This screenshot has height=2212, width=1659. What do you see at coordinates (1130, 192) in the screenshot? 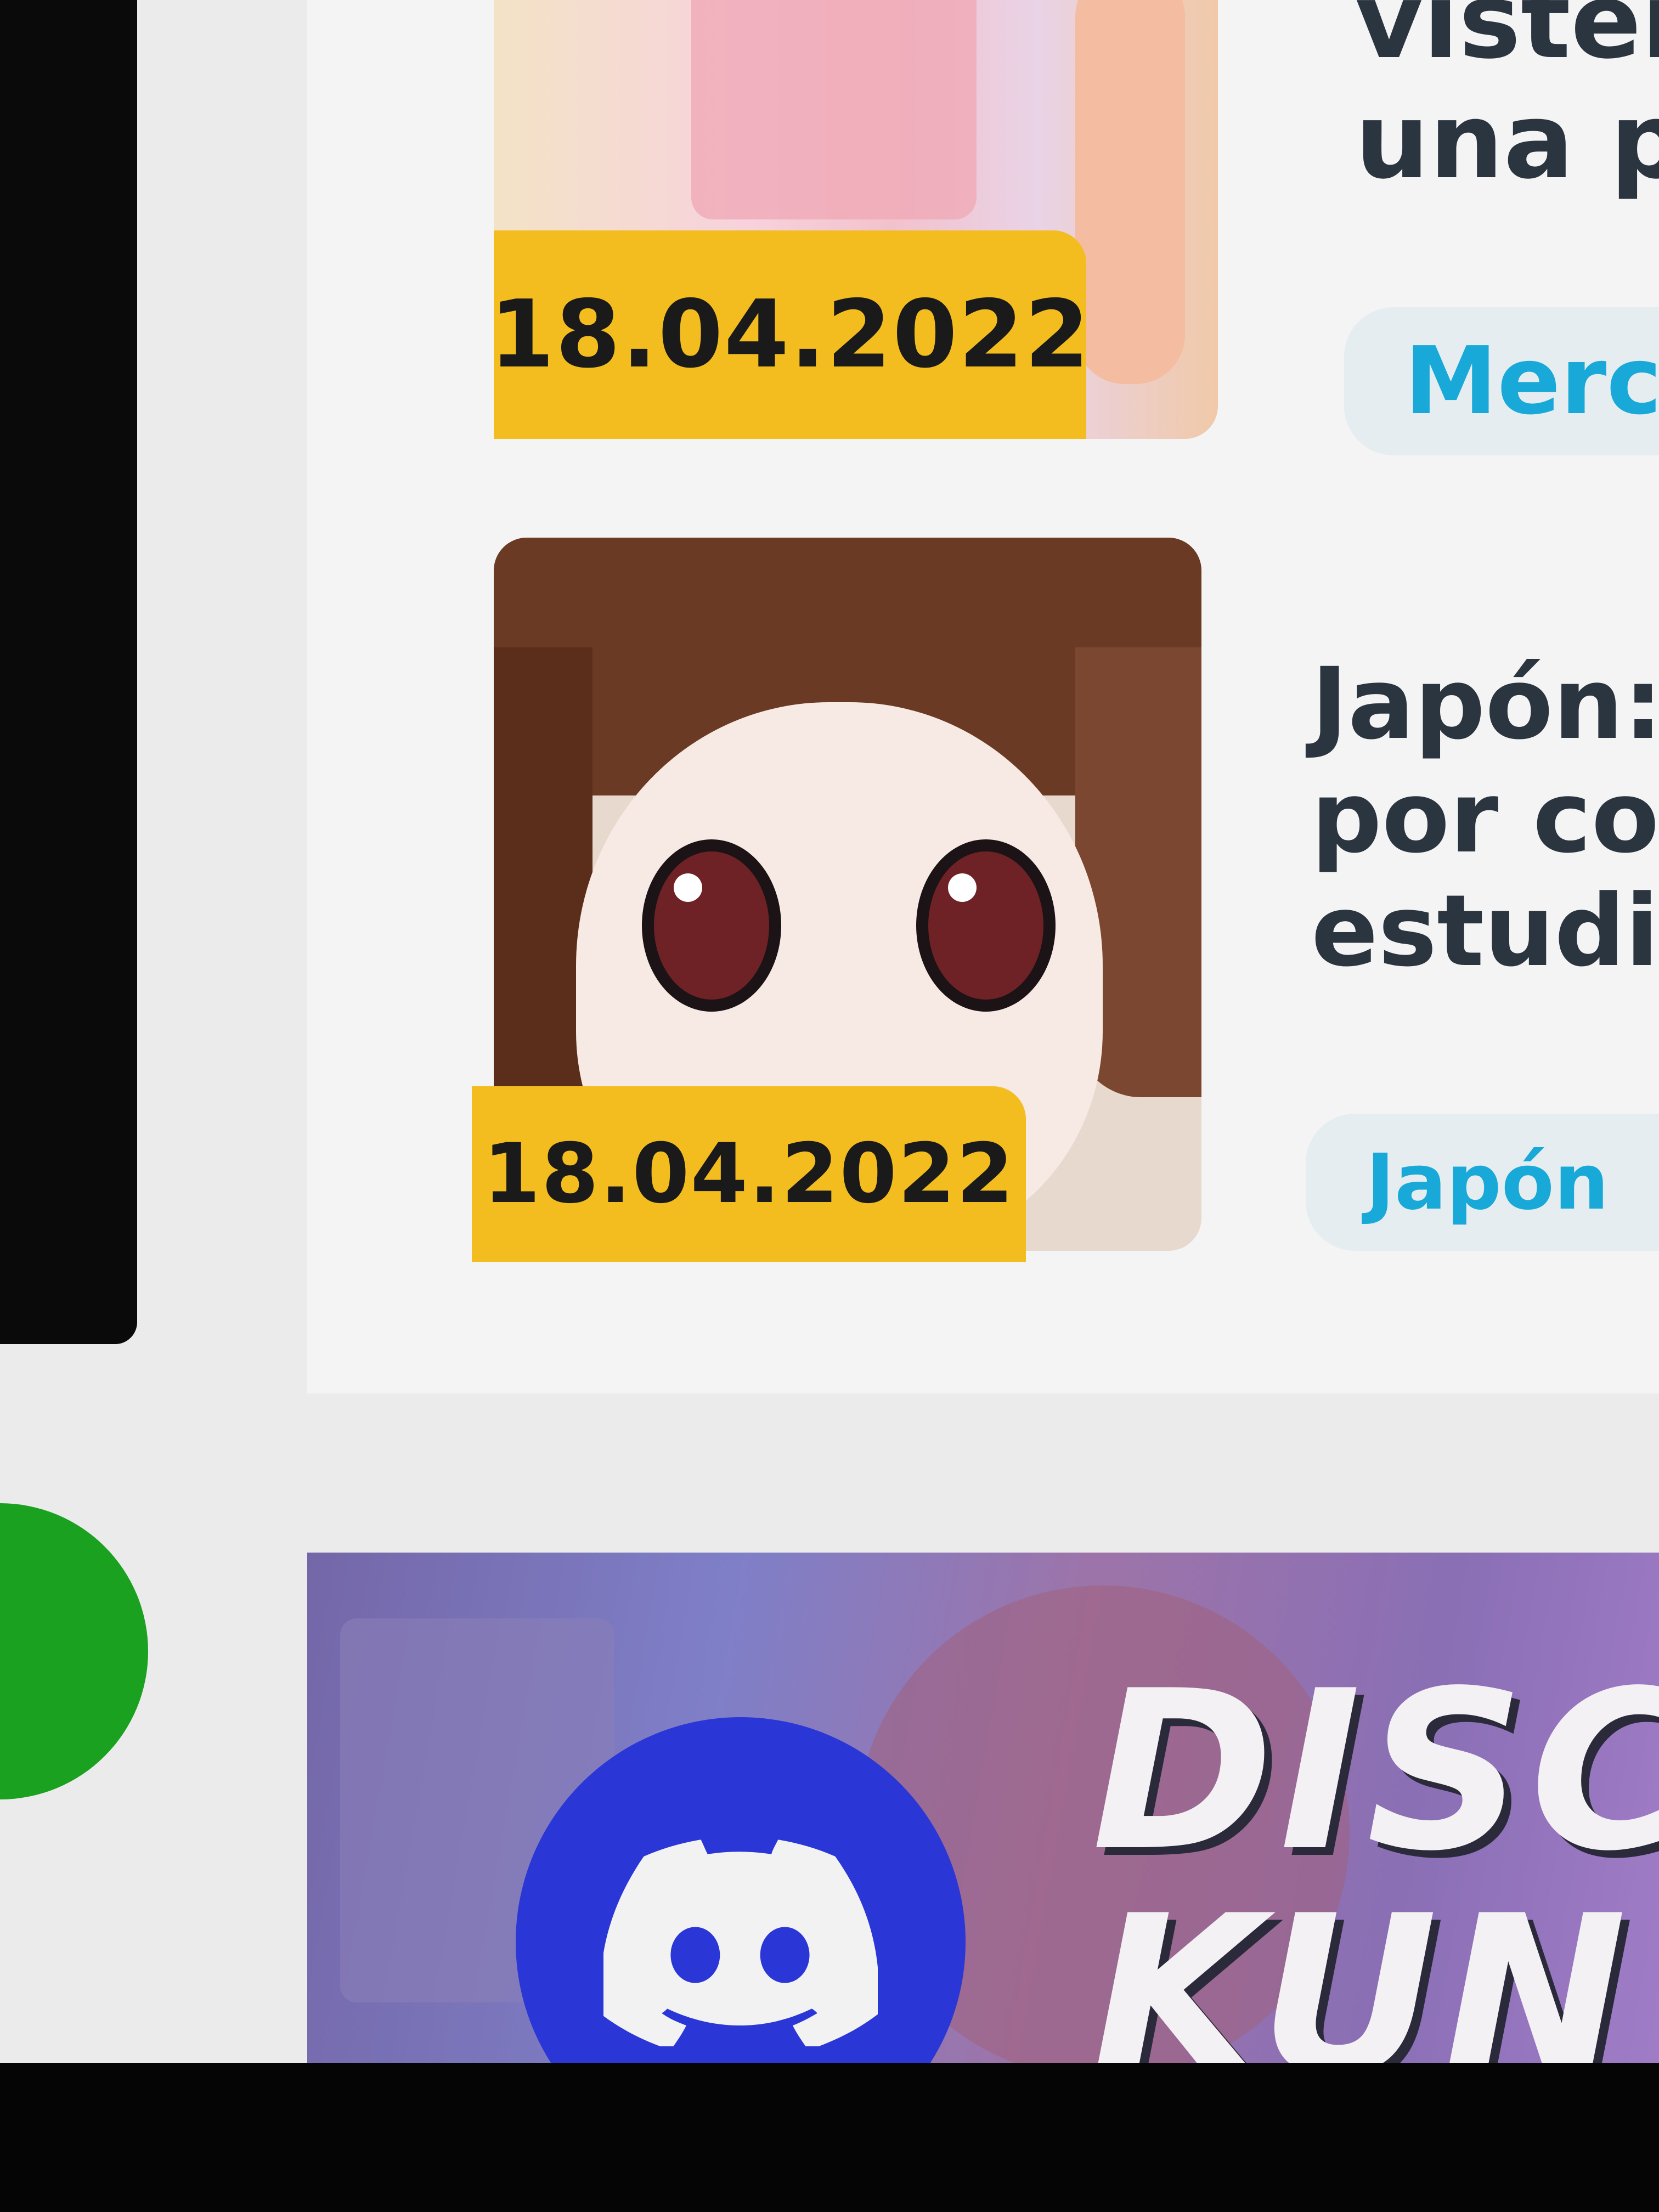
I see `thumbnail-artwork-arm` at bounding box center [1130, 192].